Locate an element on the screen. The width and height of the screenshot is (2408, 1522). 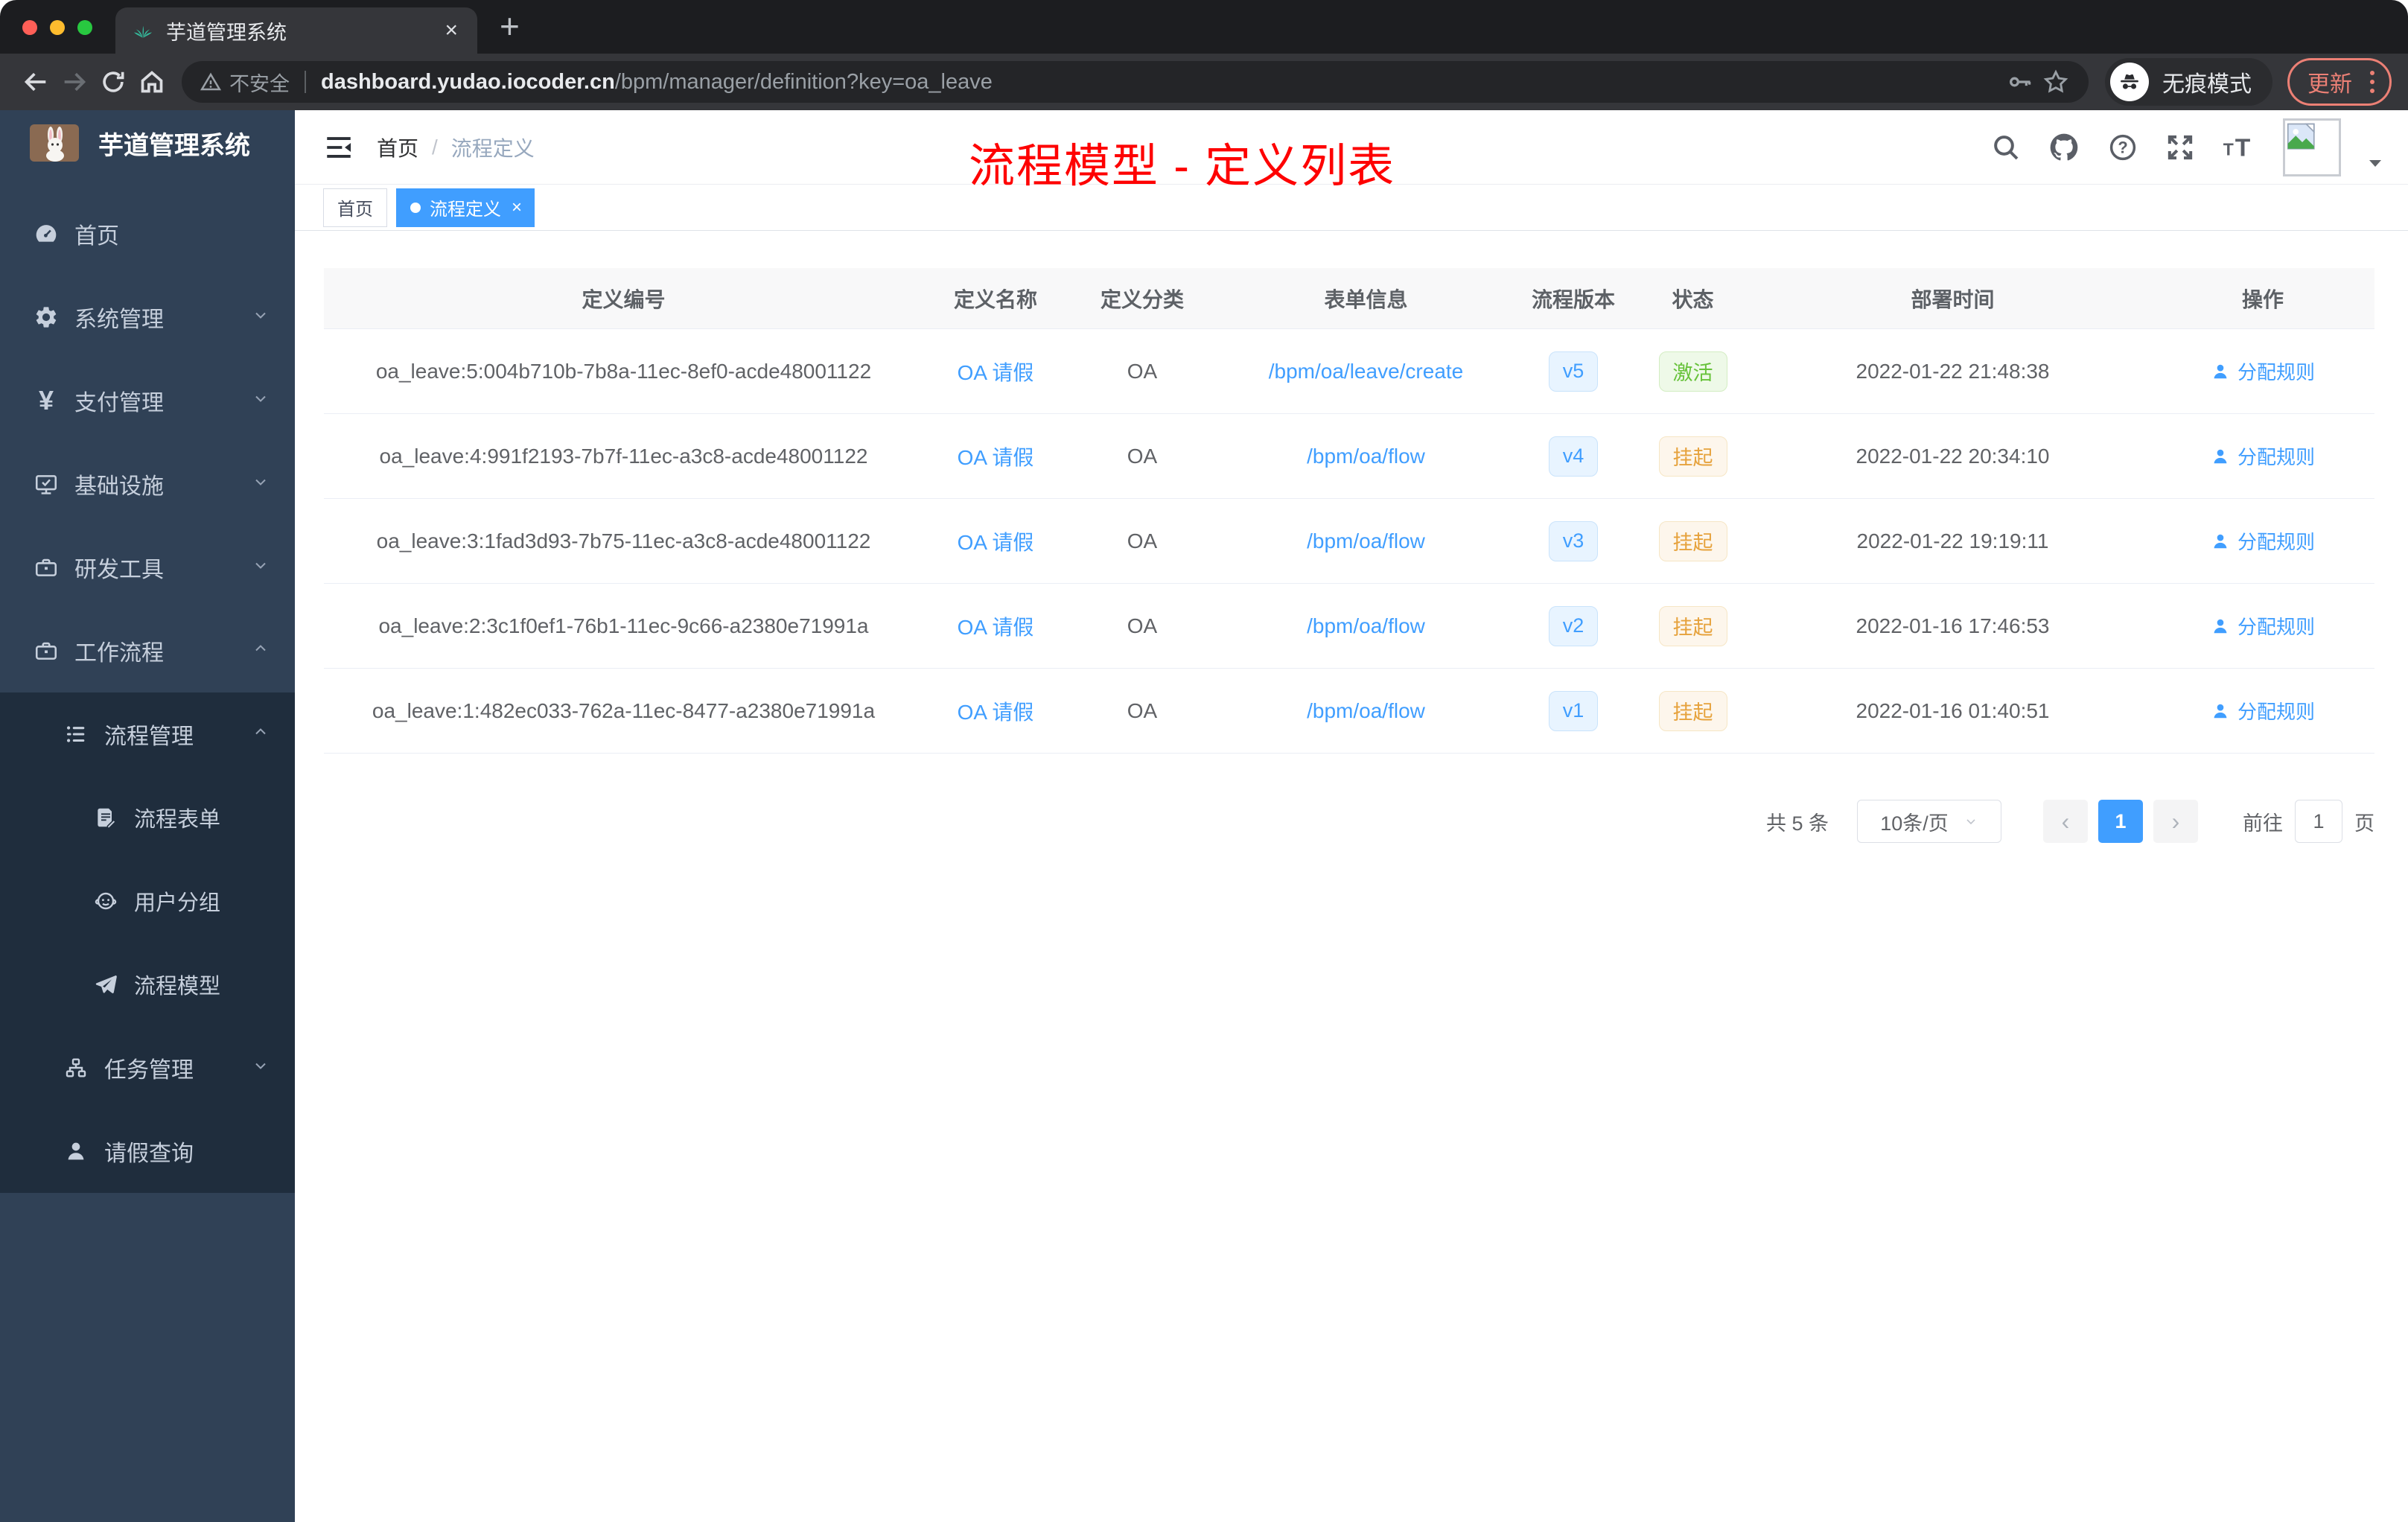
close-window-button is located at coordinates (29, 27).